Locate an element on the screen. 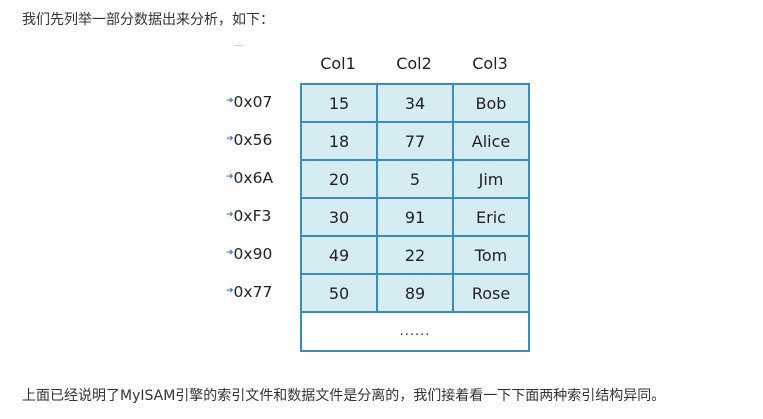  column-headers: Col1 Col2 Col3 is located at coordinates (415, 65).